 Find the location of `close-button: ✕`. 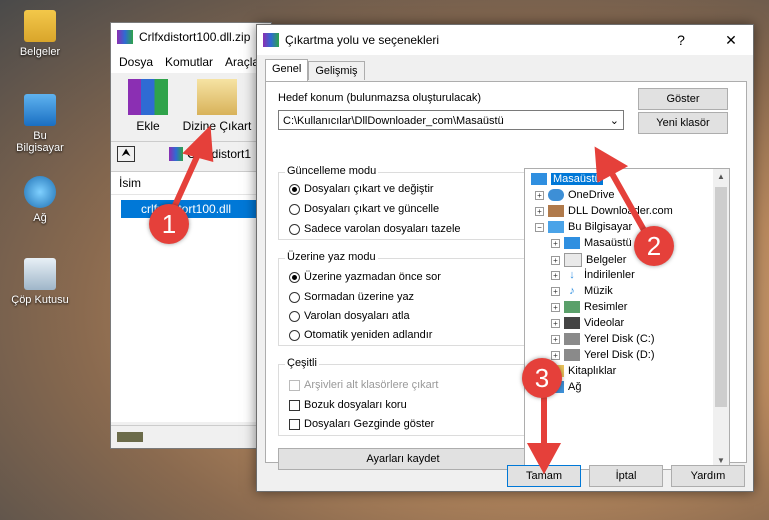

close-button: ✕ is located at coordinates (731, 40).